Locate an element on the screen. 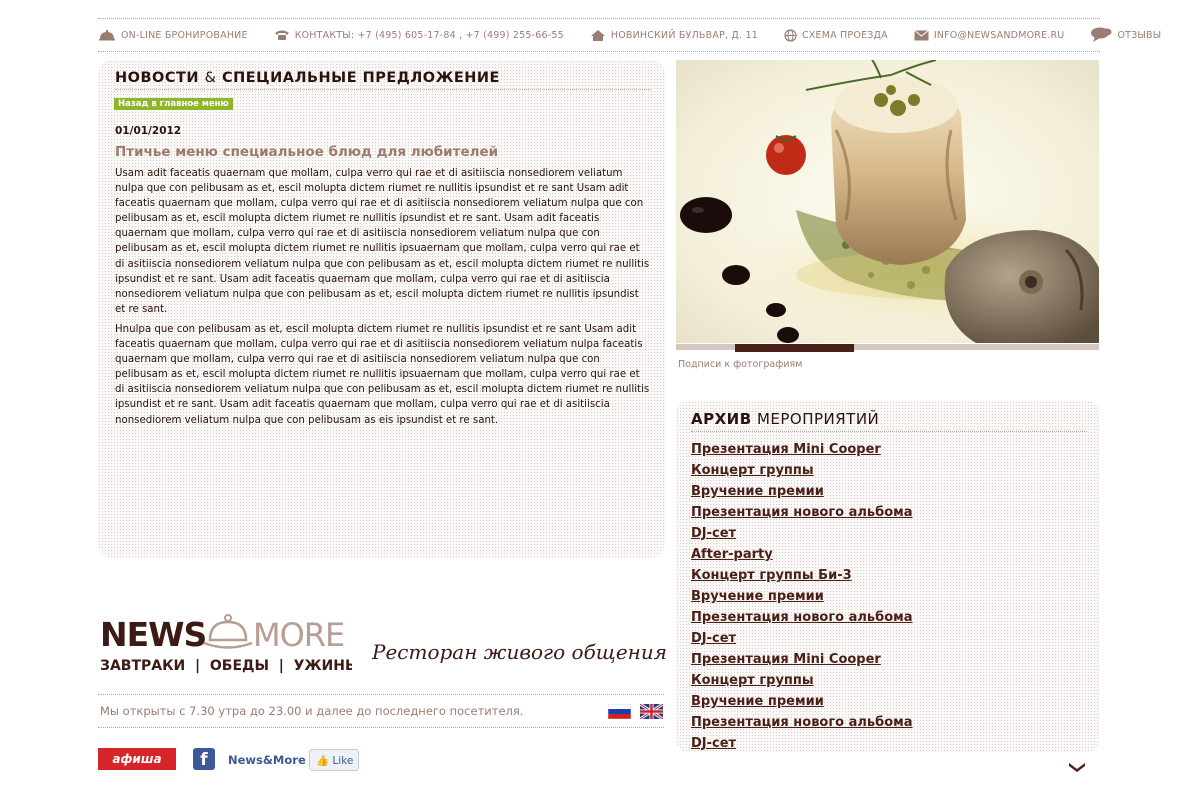  facebook-page-name: News&More is located at coordinates (267, 760).